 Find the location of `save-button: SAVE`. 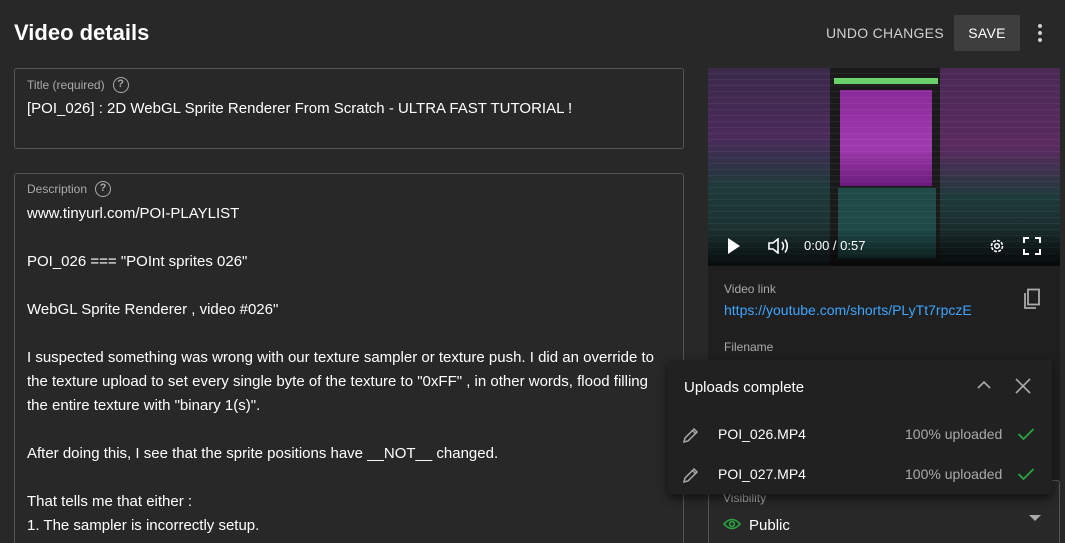

save-button: SAVE is located at coordinates (987, 33).